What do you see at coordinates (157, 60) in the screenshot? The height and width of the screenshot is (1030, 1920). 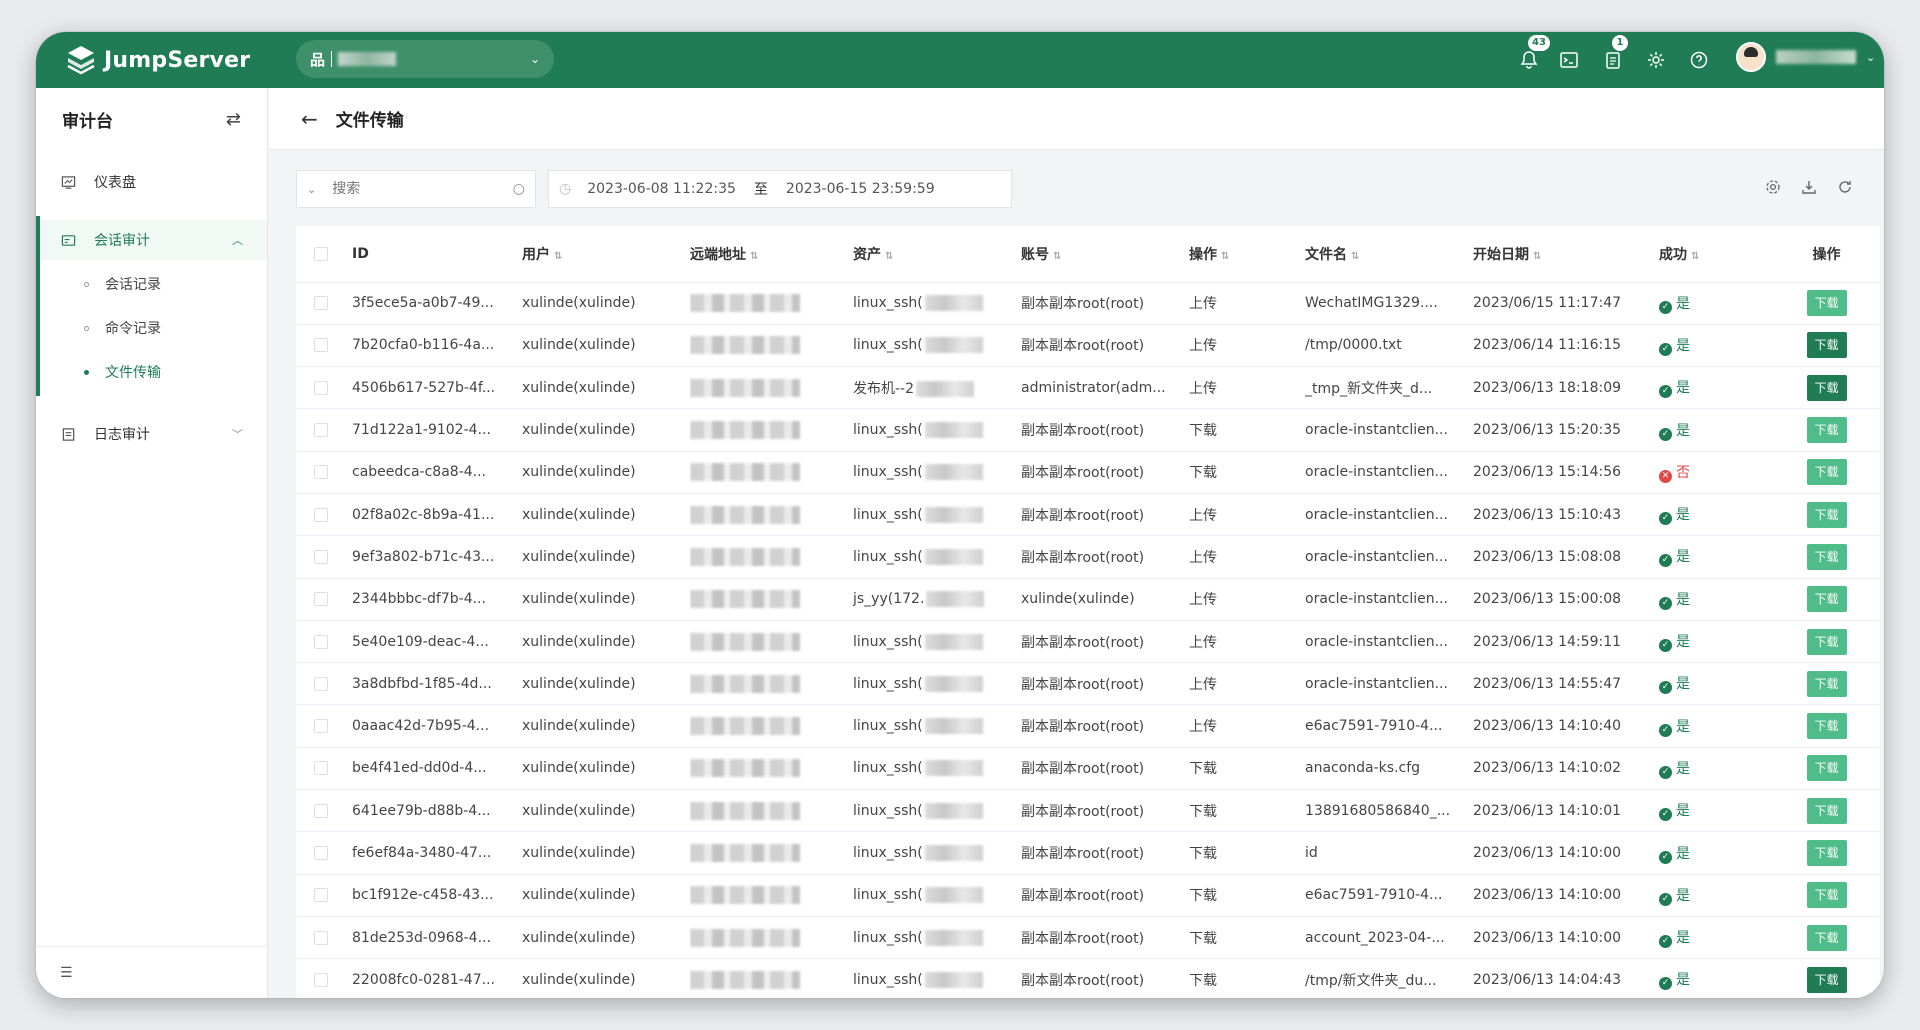 I see `logo: JumpServer` at bounding box center [157, 60].